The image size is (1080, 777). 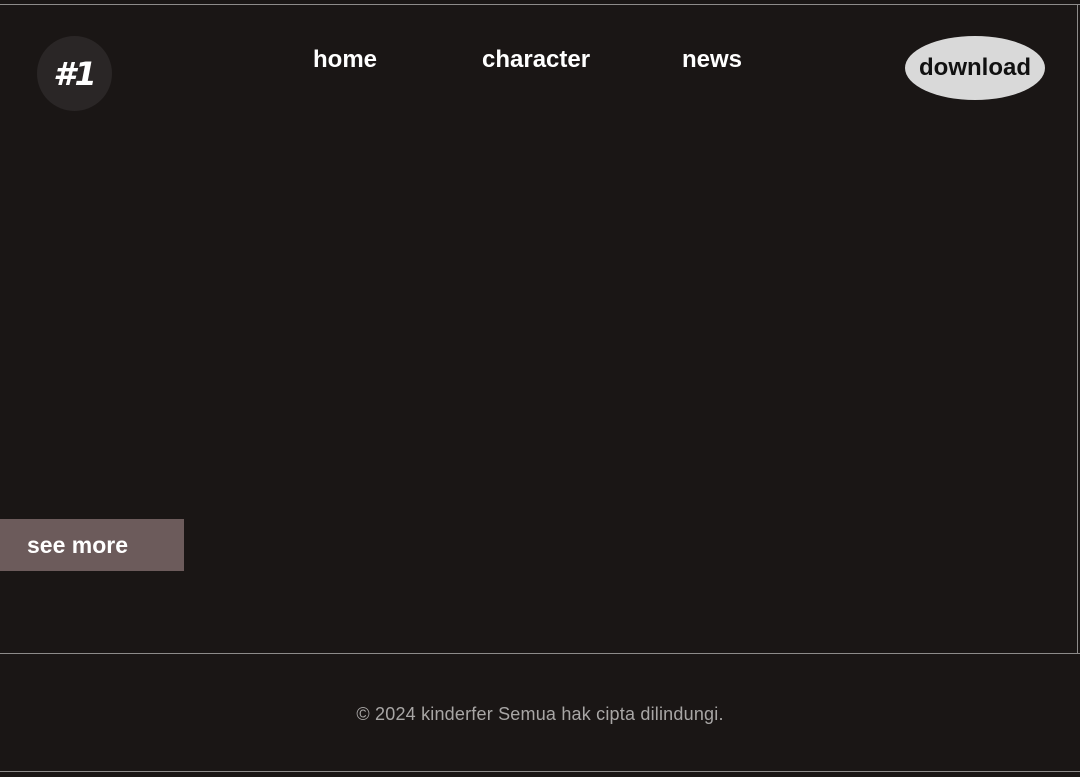 What do you see at coordinates (536, 60) in the screenshot?
I see `nav-character-link: character` at bounding box center [536, 60].